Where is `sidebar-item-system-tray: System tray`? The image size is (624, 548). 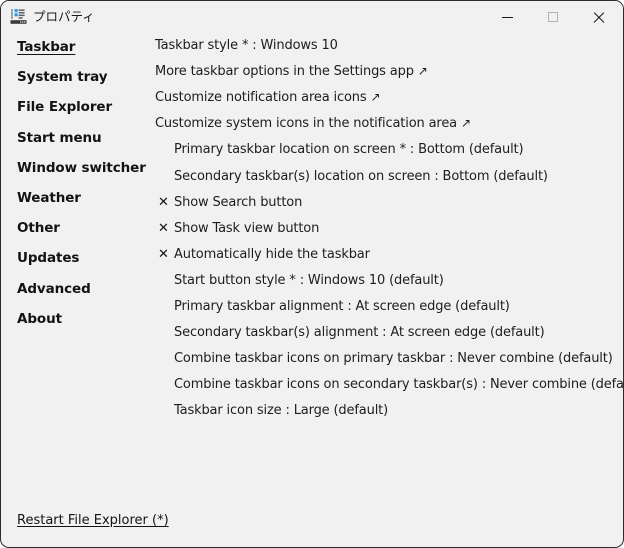 sidebar-item-system-tray: System tray is located at coordinates (62, 77).